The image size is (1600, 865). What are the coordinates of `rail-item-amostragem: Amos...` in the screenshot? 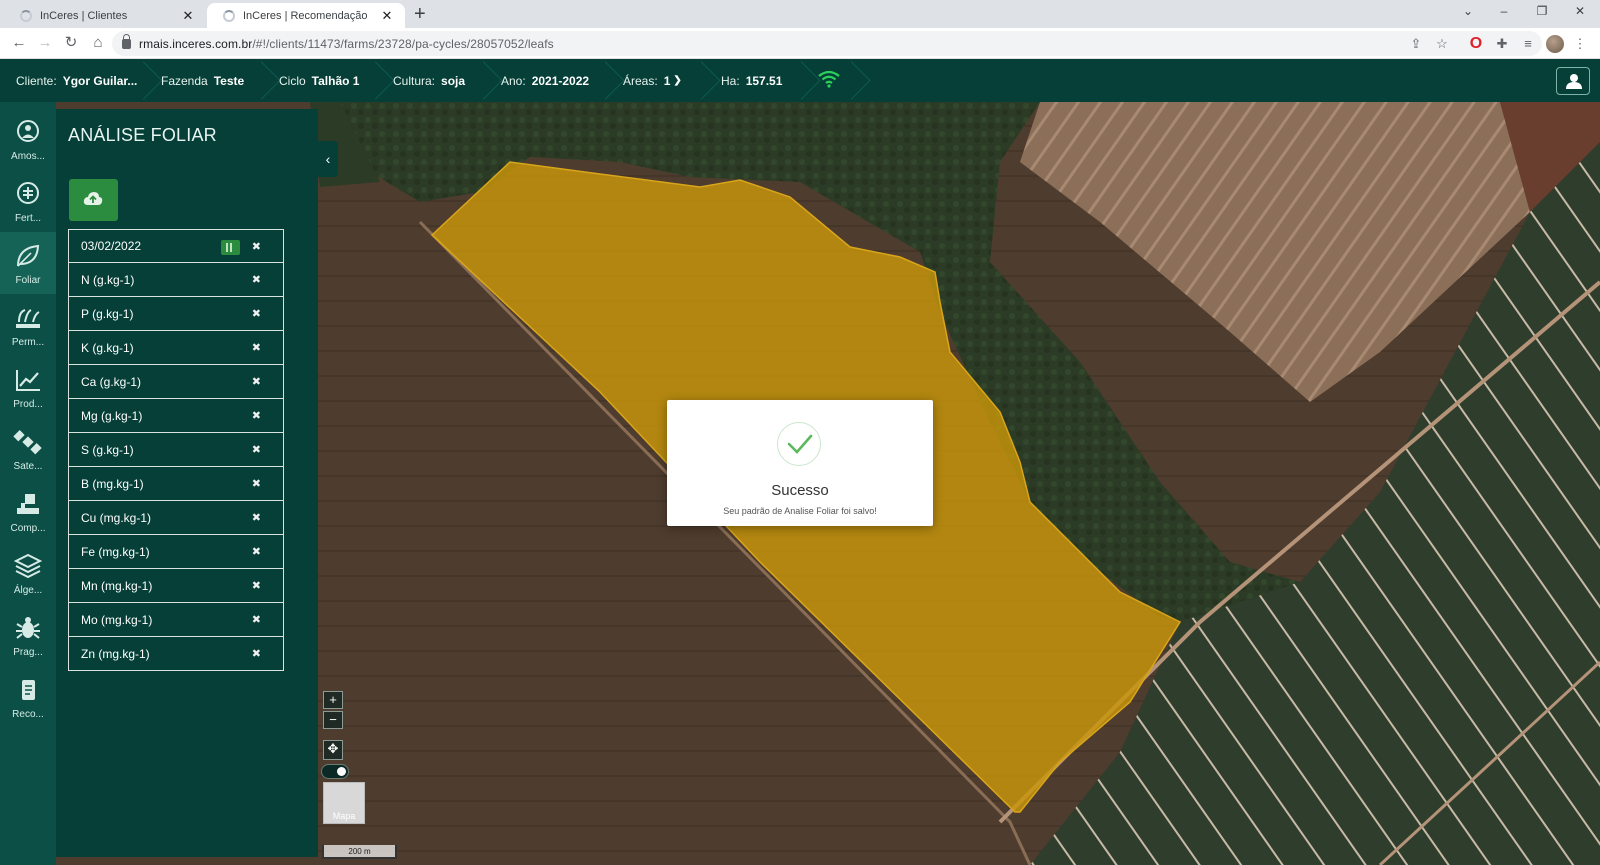 It's located at (28, 139).